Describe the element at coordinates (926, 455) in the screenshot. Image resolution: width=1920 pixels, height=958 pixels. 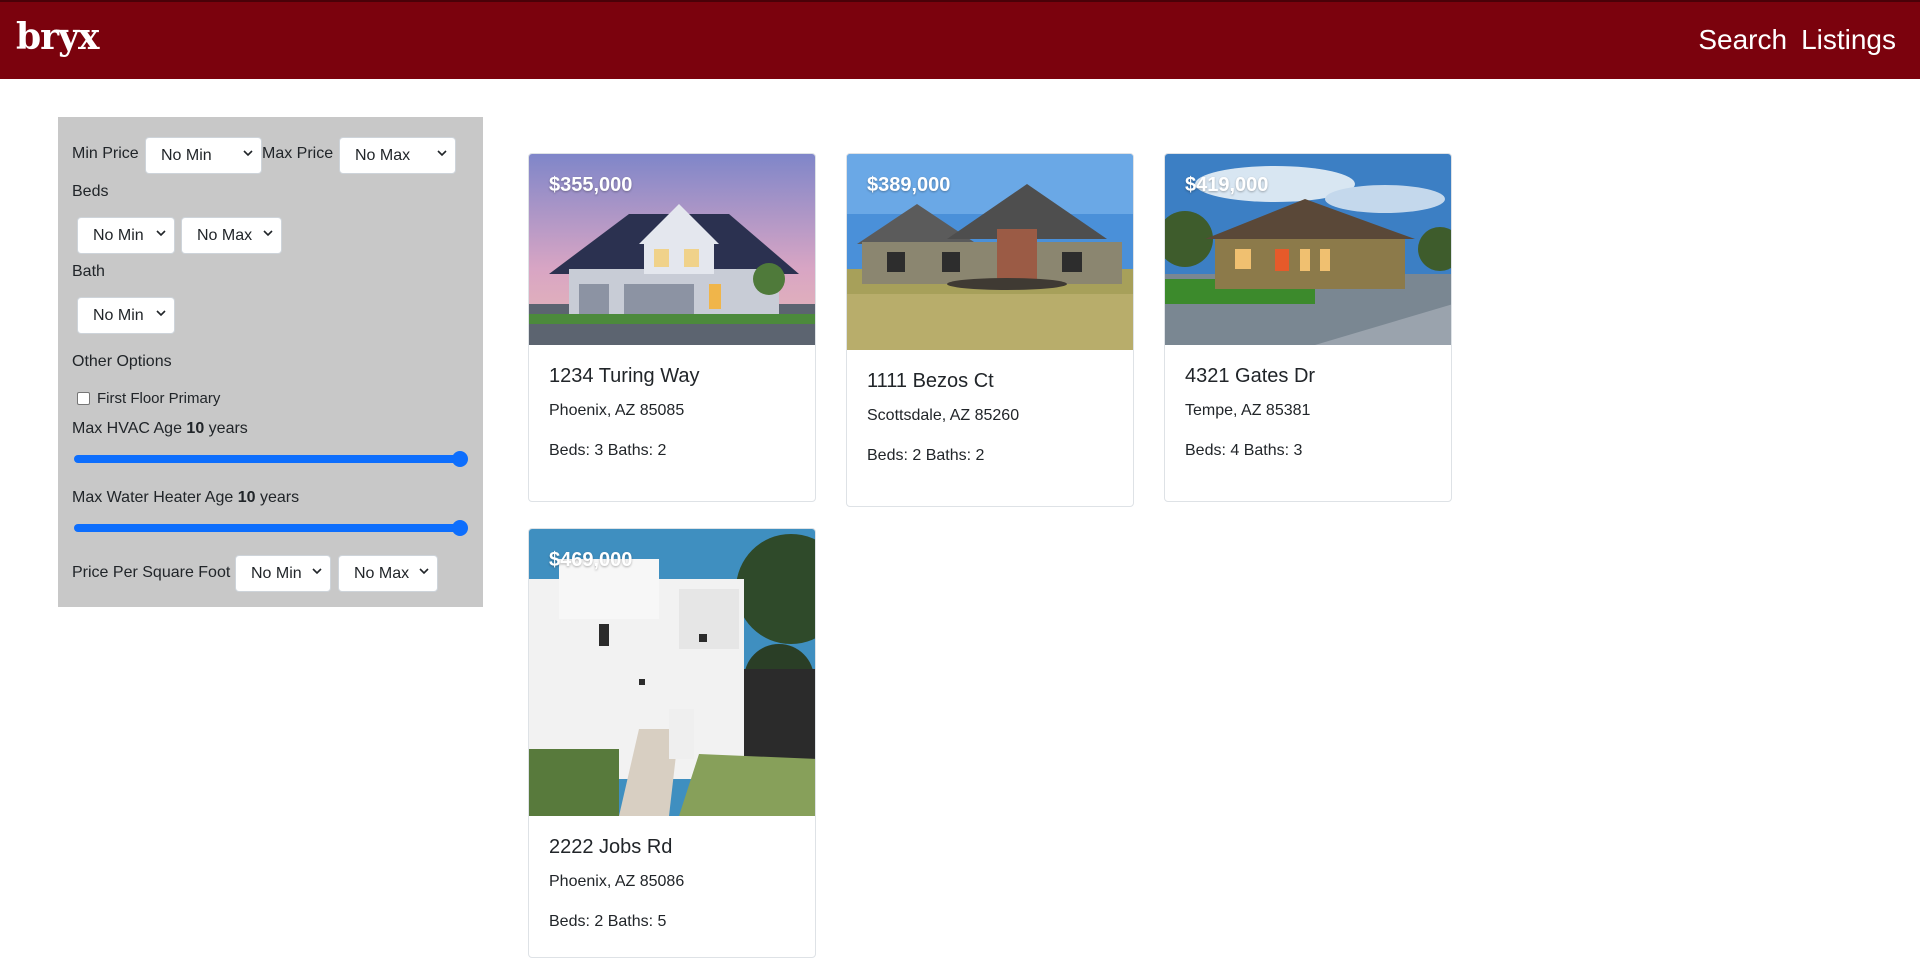
I see `listing-details: Beds: 2 Baths: 2` at that location.